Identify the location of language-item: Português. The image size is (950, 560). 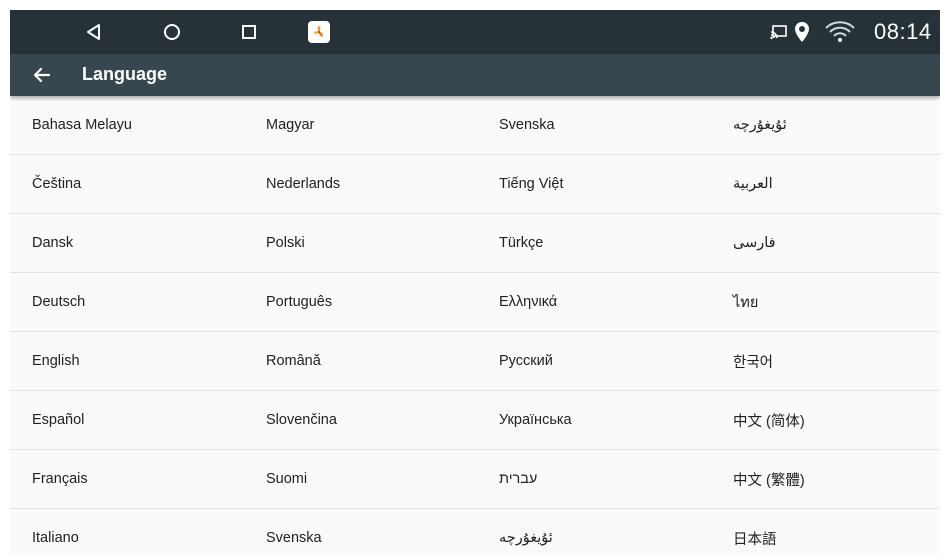
(360, 302).